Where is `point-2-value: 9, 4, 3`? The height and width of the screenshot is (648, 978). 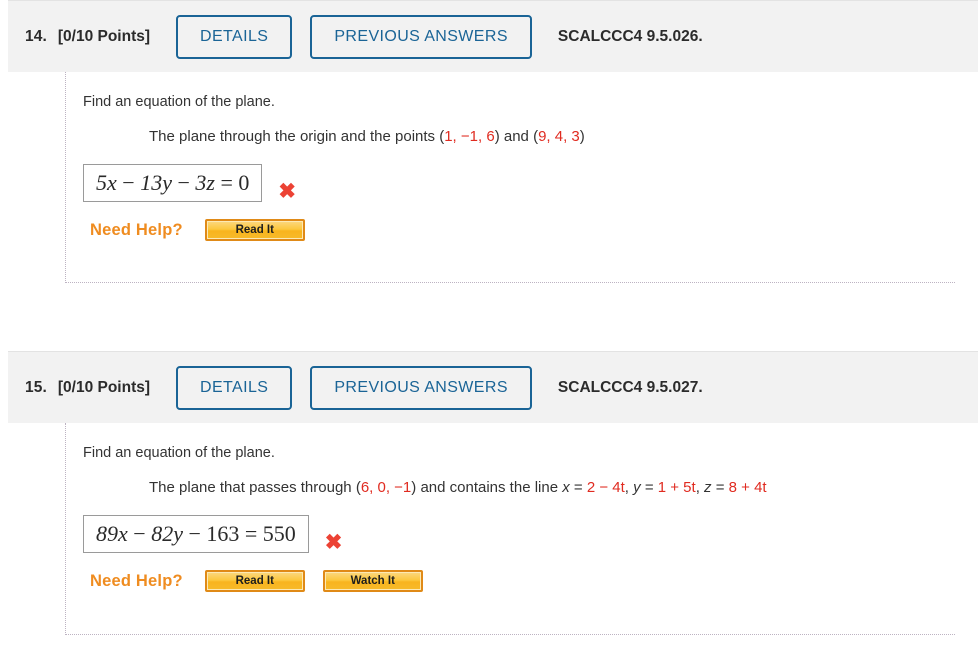
point-2-value: 9, 4, 3 is located at coordinates (559, 136).